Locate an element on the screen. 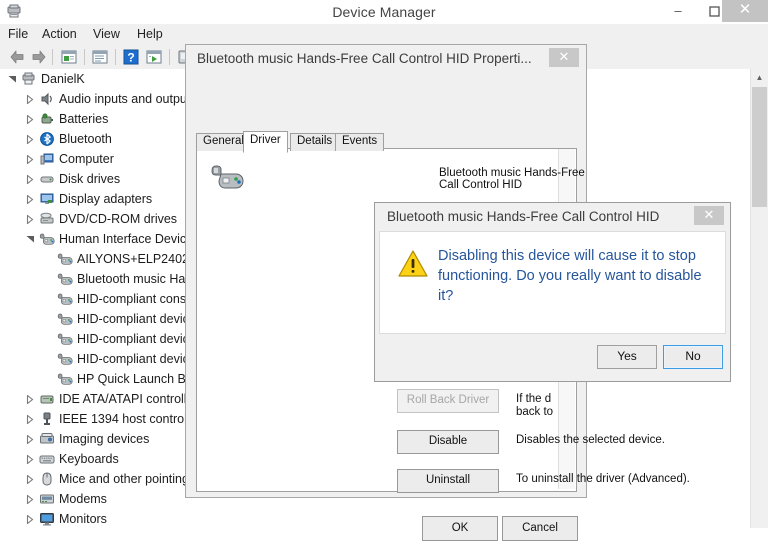 The image size is (768, 541). menubar: File Action View Help is located at coordinates (384, 35).